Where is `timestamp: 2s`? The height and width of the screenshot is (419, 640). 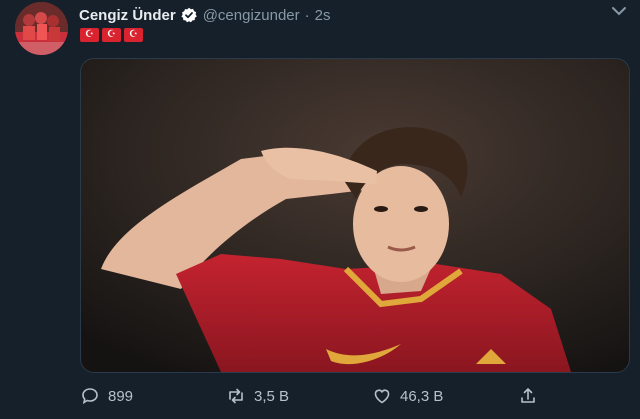
timestamp: 2s is located at coordinates (323, 15).